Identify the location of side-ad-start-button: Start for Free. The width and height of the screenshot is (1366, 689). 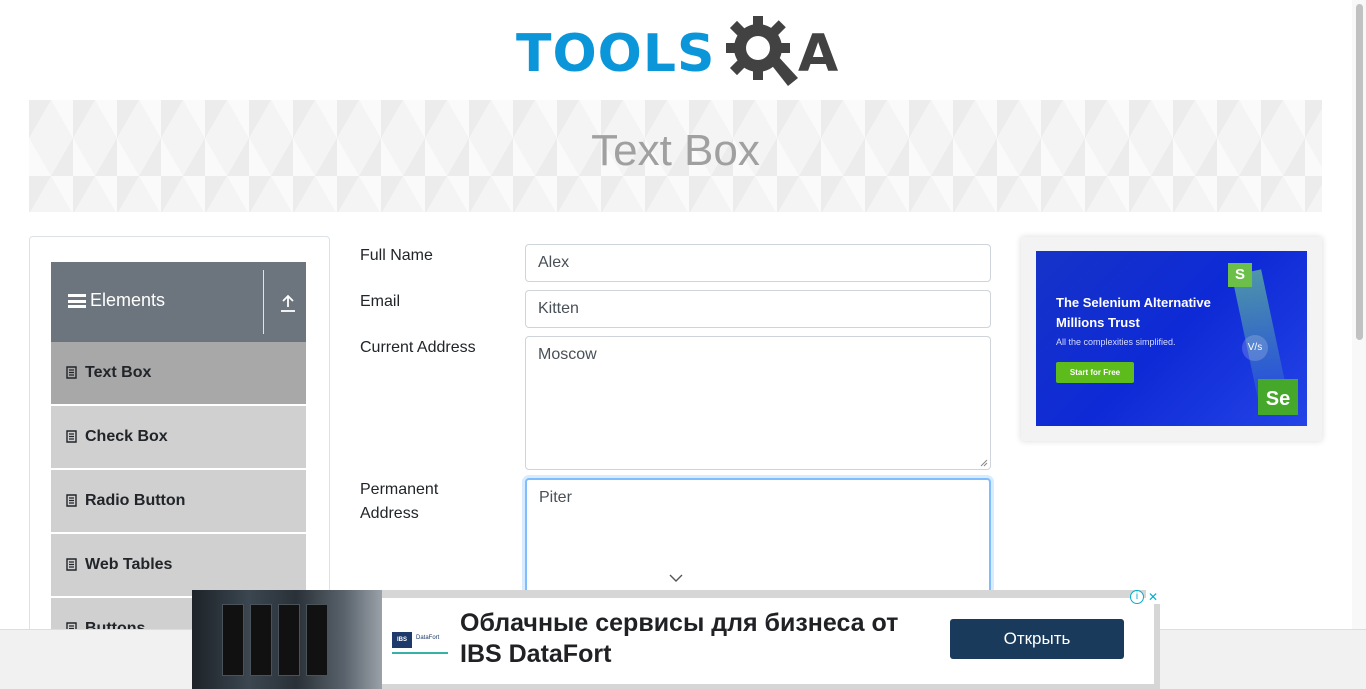
(1095, 372).